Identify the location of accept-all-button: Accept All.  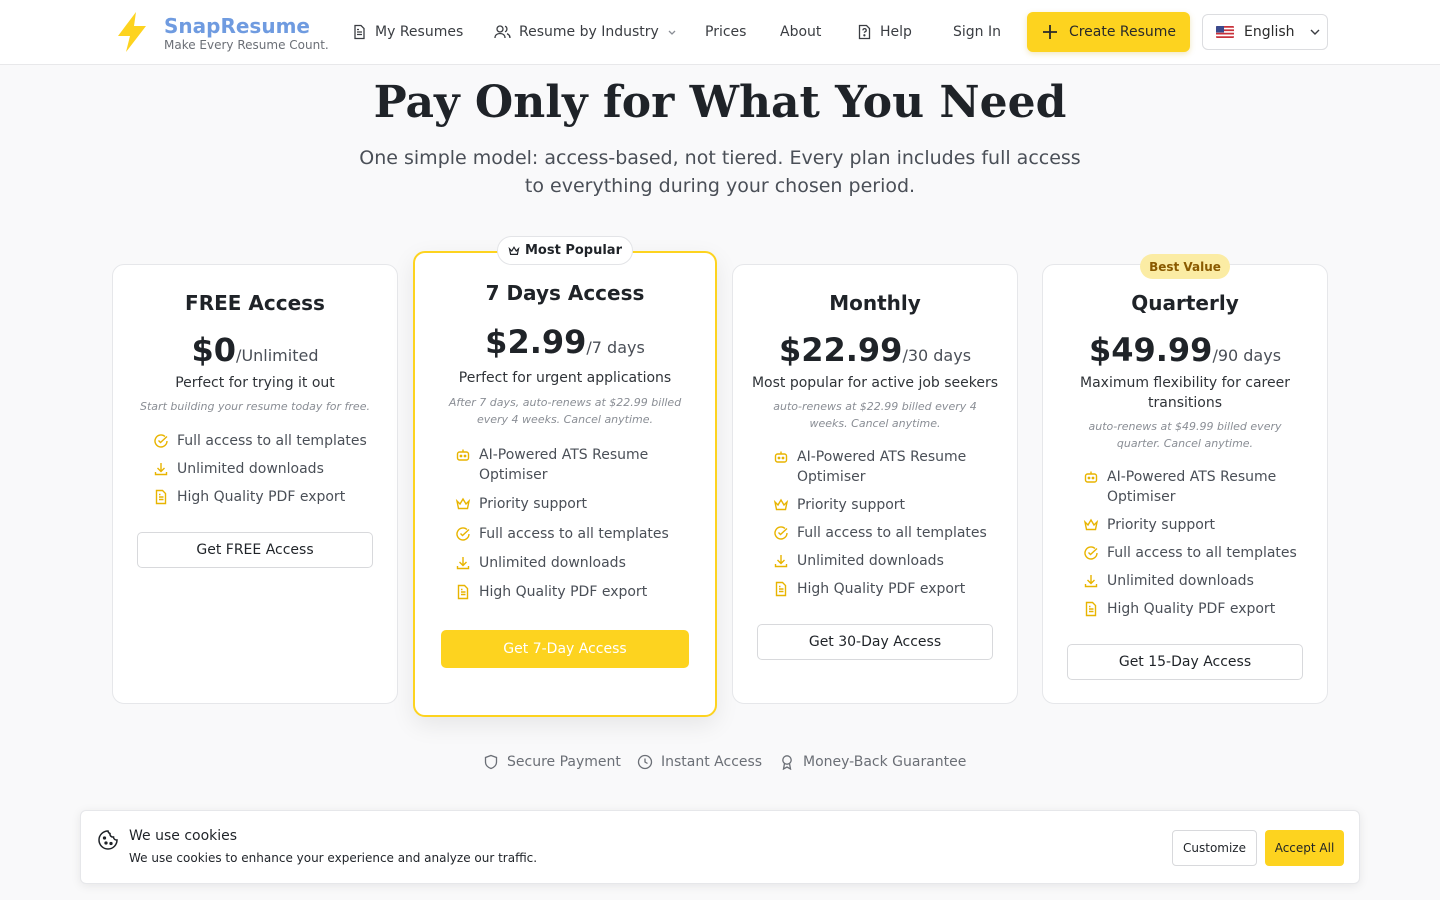
(1304, 848).